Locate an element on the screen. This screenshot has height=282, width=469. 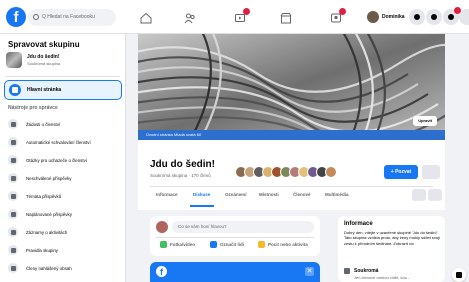
tab-oznameni: Oznámení is located at coordinates (236, 194).